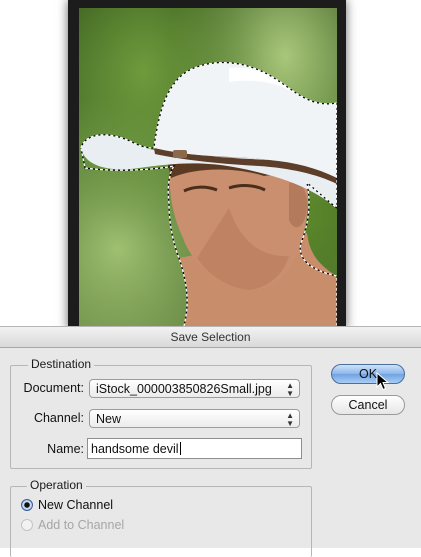 The width and height of the screenshot is (421, 557). I want to click on document-select: iStock_000003850826Small.jpg ▲ ▼, so click(194, 388).